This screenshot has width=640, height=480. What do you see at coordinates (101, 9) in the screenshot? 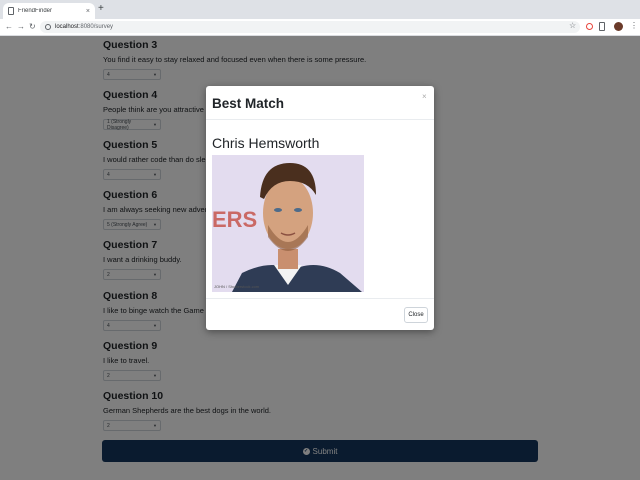
I see `new-tab-button: +` at bounding box center [101, 9].